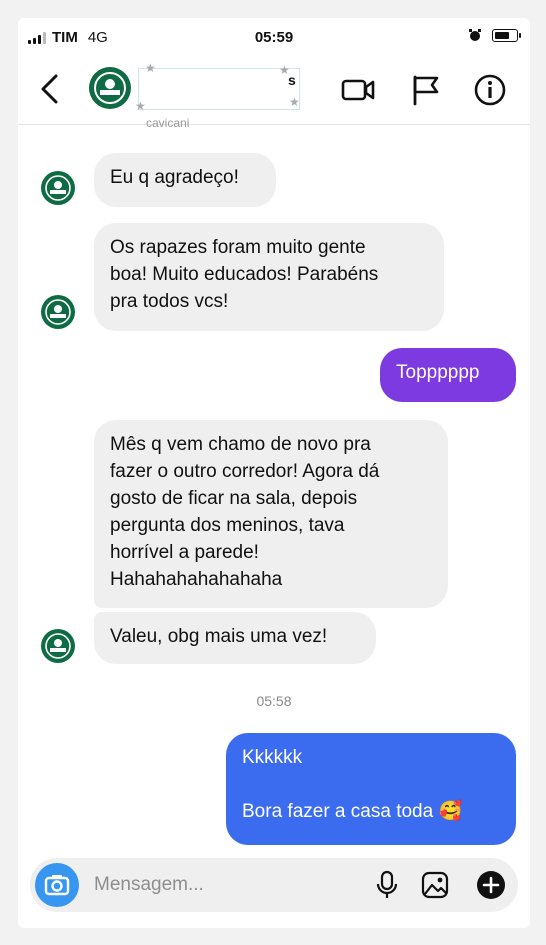 This screenshot has height=945, width=546. I want to click on camera-button, so click(57, 885).